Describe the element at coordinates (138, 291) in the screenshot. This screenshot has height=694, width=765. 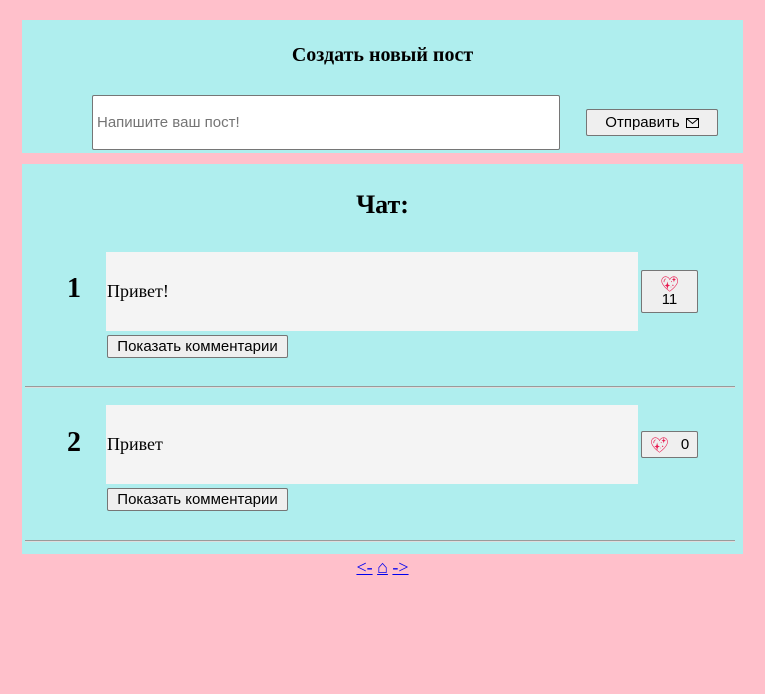
I see `post-text: Привет!` at that location.